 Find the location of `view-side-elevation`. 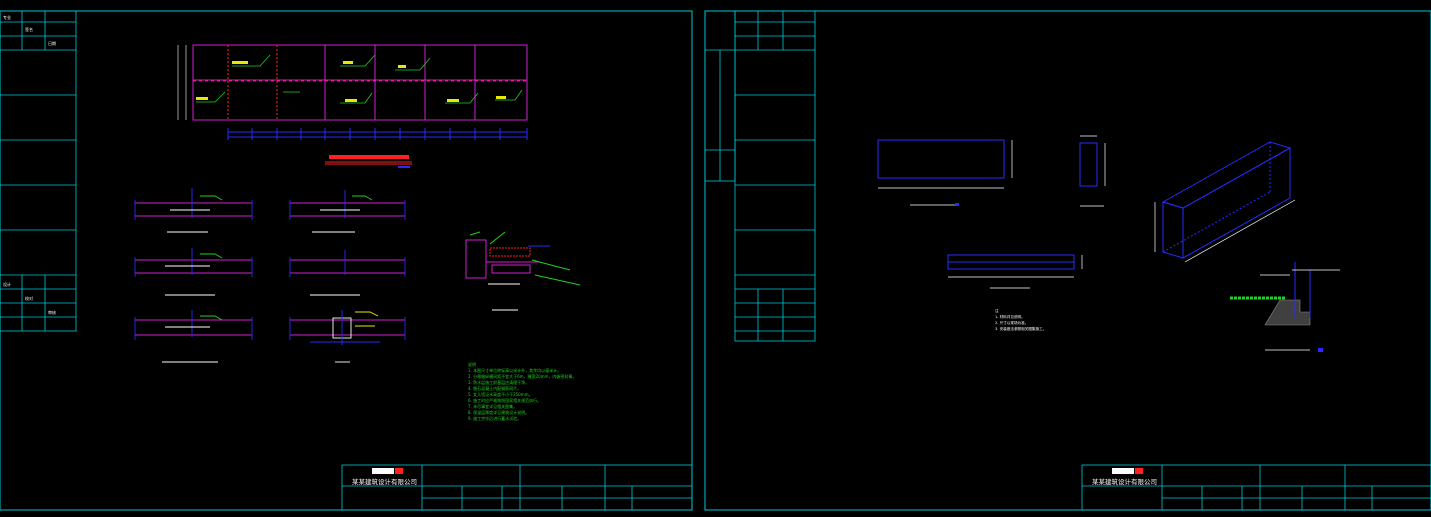

view-side-elevation is located at coordinates (1092, 171).